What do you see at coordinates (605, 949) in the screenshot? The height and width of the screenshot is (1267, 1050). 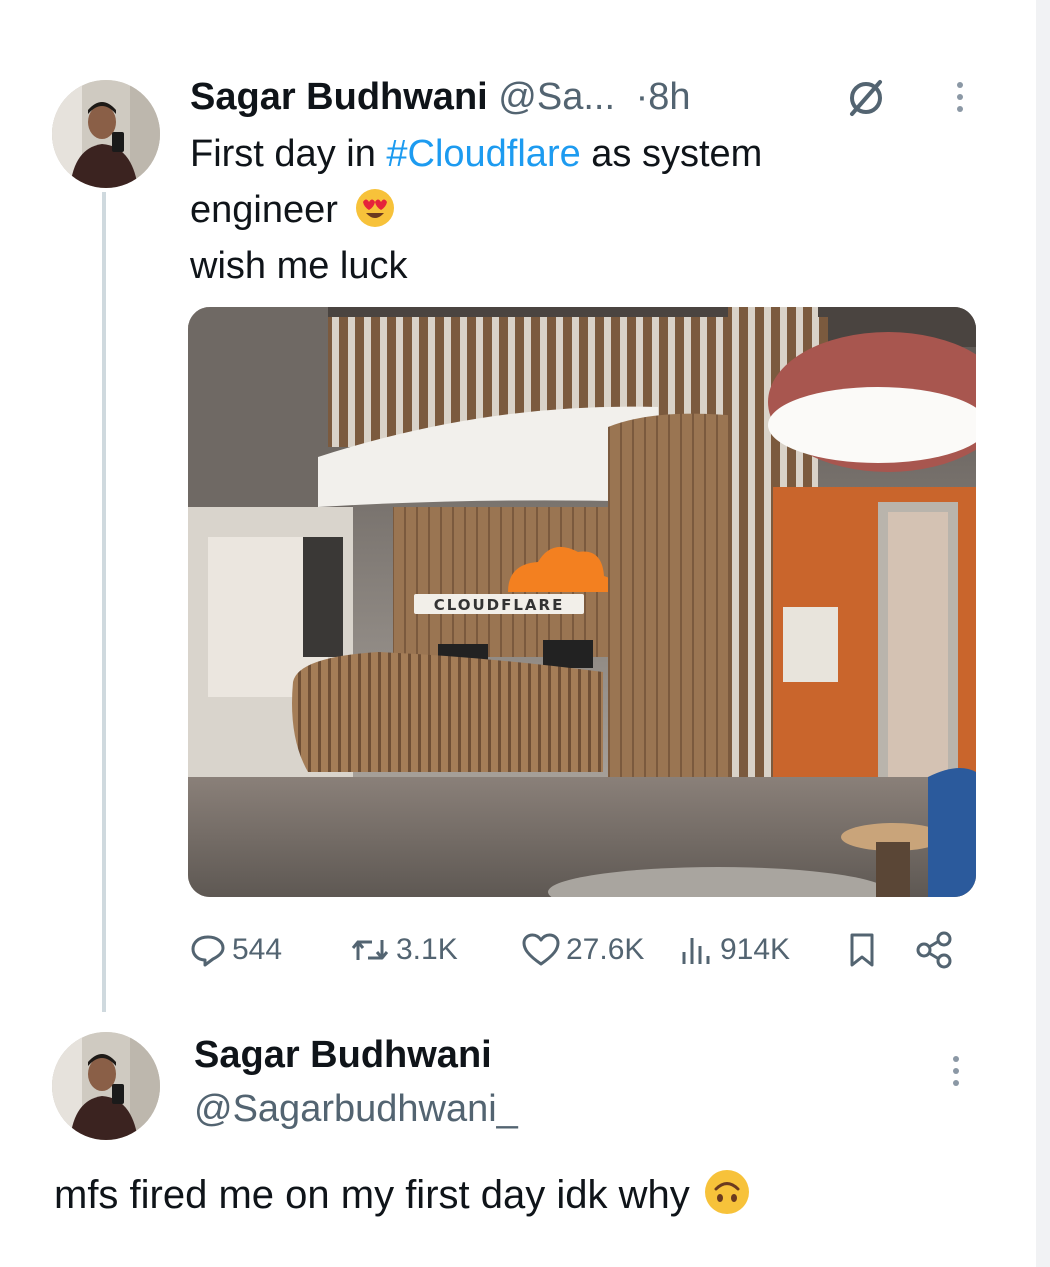 I see `like-count: 27.6K` at bounding box center [605, 949].